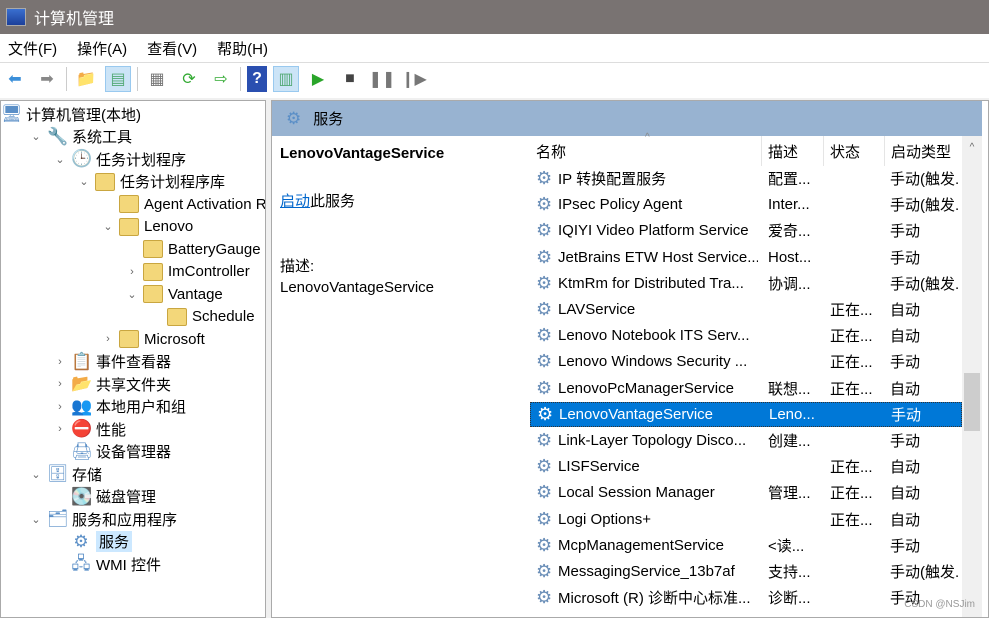 Image resolution: width=989 pixels, height=618 pixels. Describe the element at coordinates (746, 178) in the screenshot. I see `service-row: ⚙ IP 转换配置服务 配置... 手动(触发.` at that location.